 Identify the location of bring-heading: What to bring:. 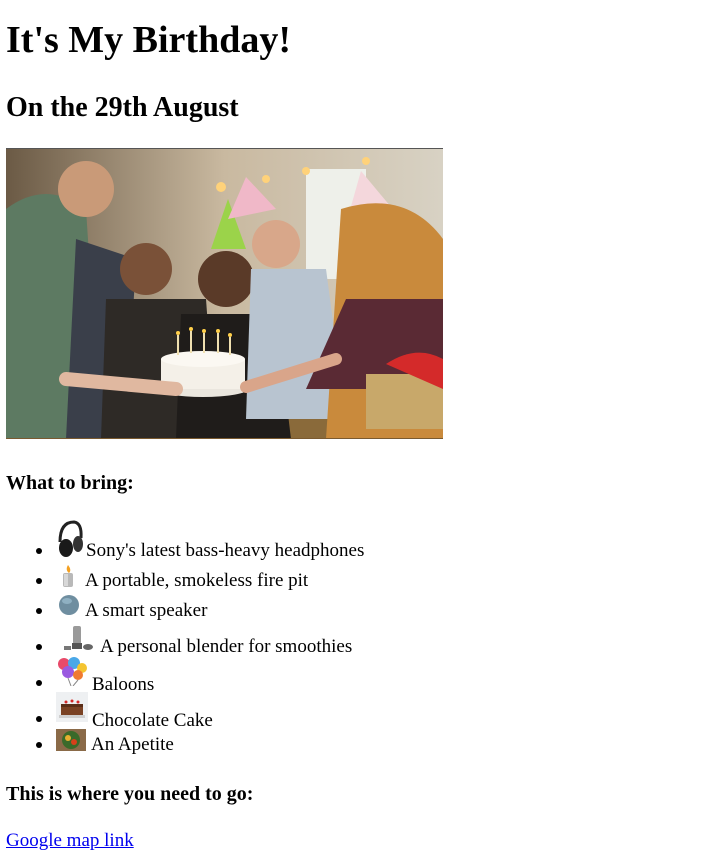
(70, 483).